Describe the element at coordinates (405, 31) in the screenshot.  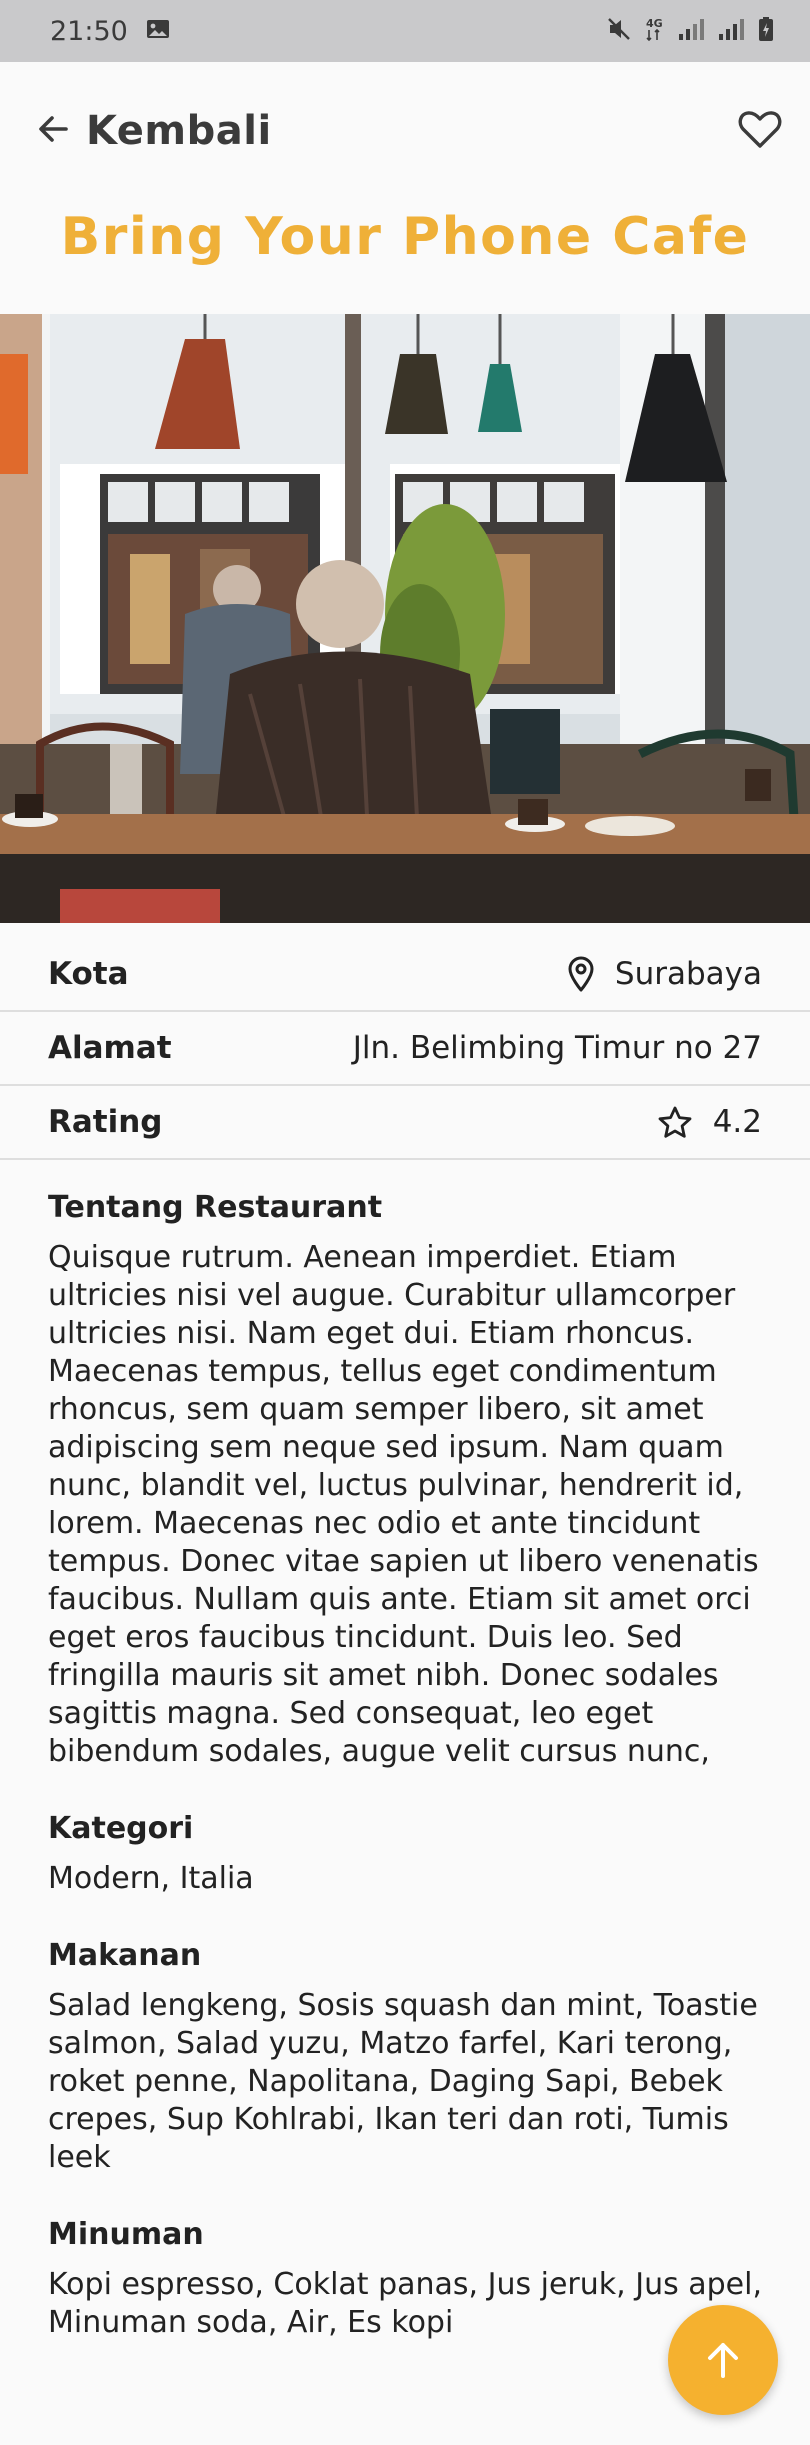
I see `status-bar: 21:50 4G` at that location.